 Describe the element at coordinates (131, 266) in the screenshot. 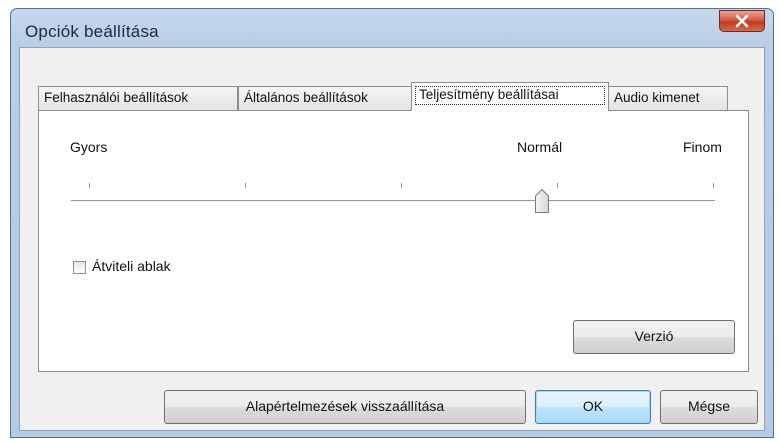

I see `transfer-window-label: Átviteli ablak` at that location.